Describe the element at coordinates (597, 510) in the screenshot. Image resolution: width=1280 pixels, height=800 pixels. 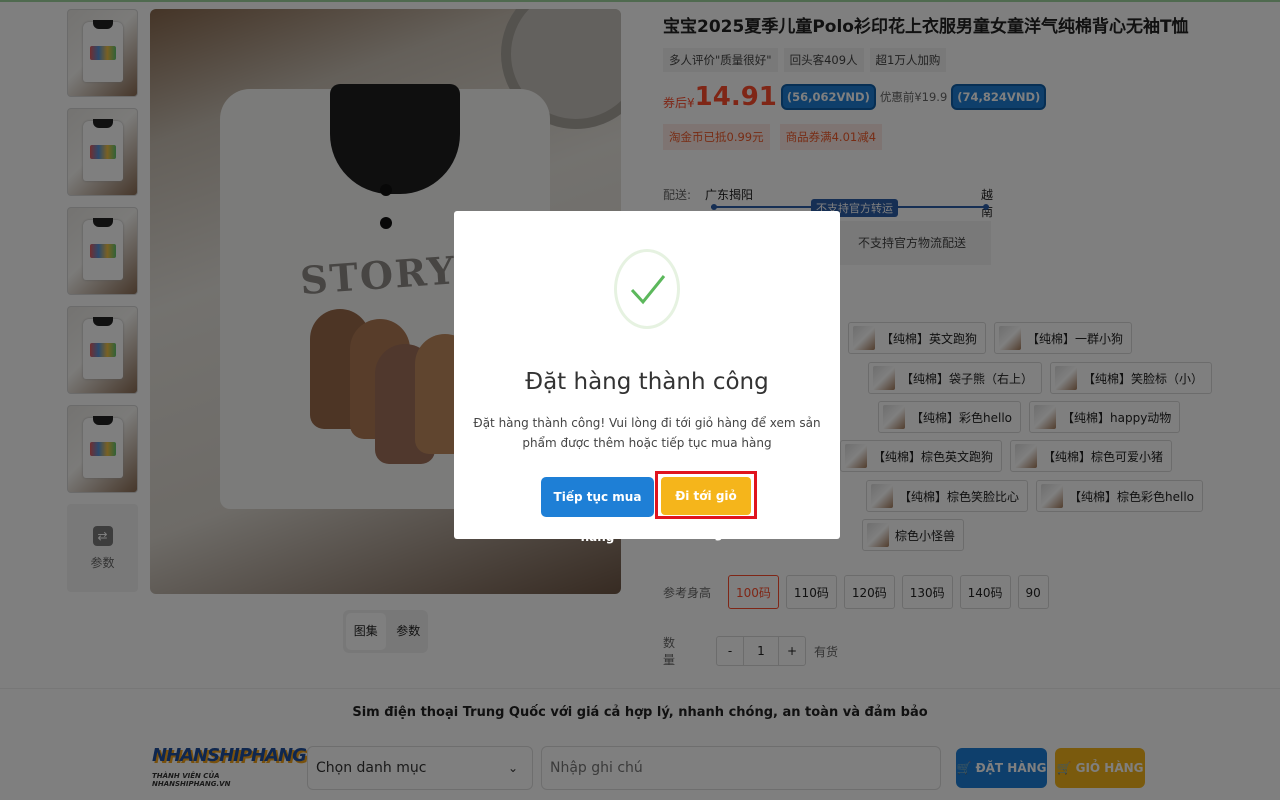
I see `continue-shopping-button: Tiếp tục mua hàng` at that location.